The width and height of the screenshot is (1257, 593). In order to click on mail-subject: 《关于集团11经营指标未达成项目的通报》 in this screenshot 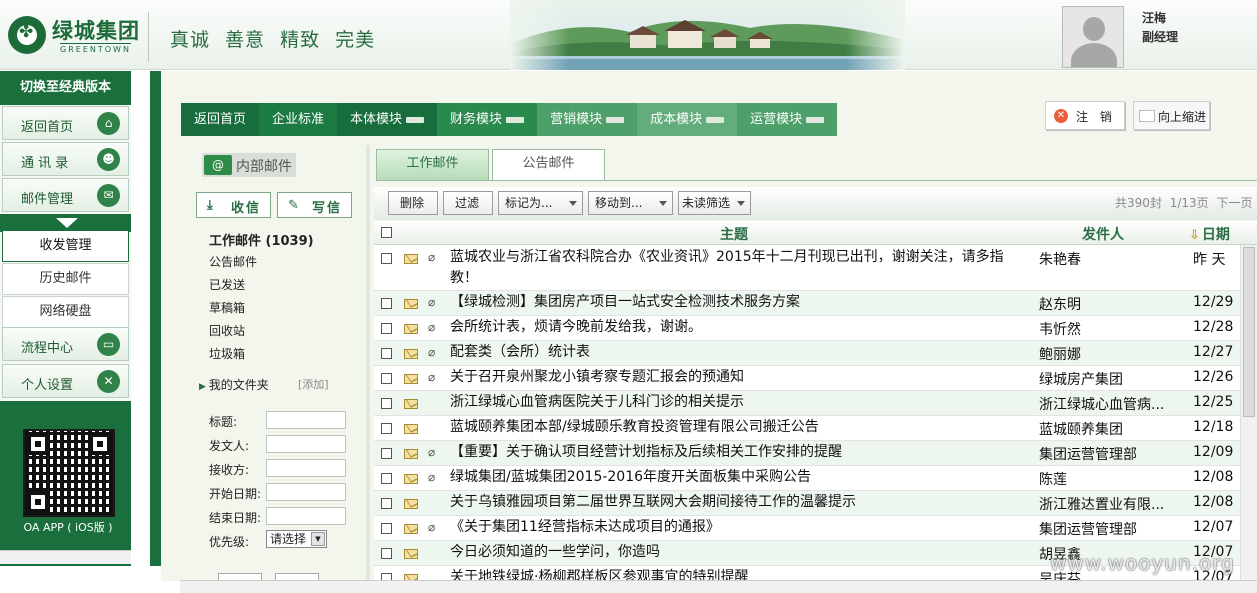, I will do `click(740, 527)`.